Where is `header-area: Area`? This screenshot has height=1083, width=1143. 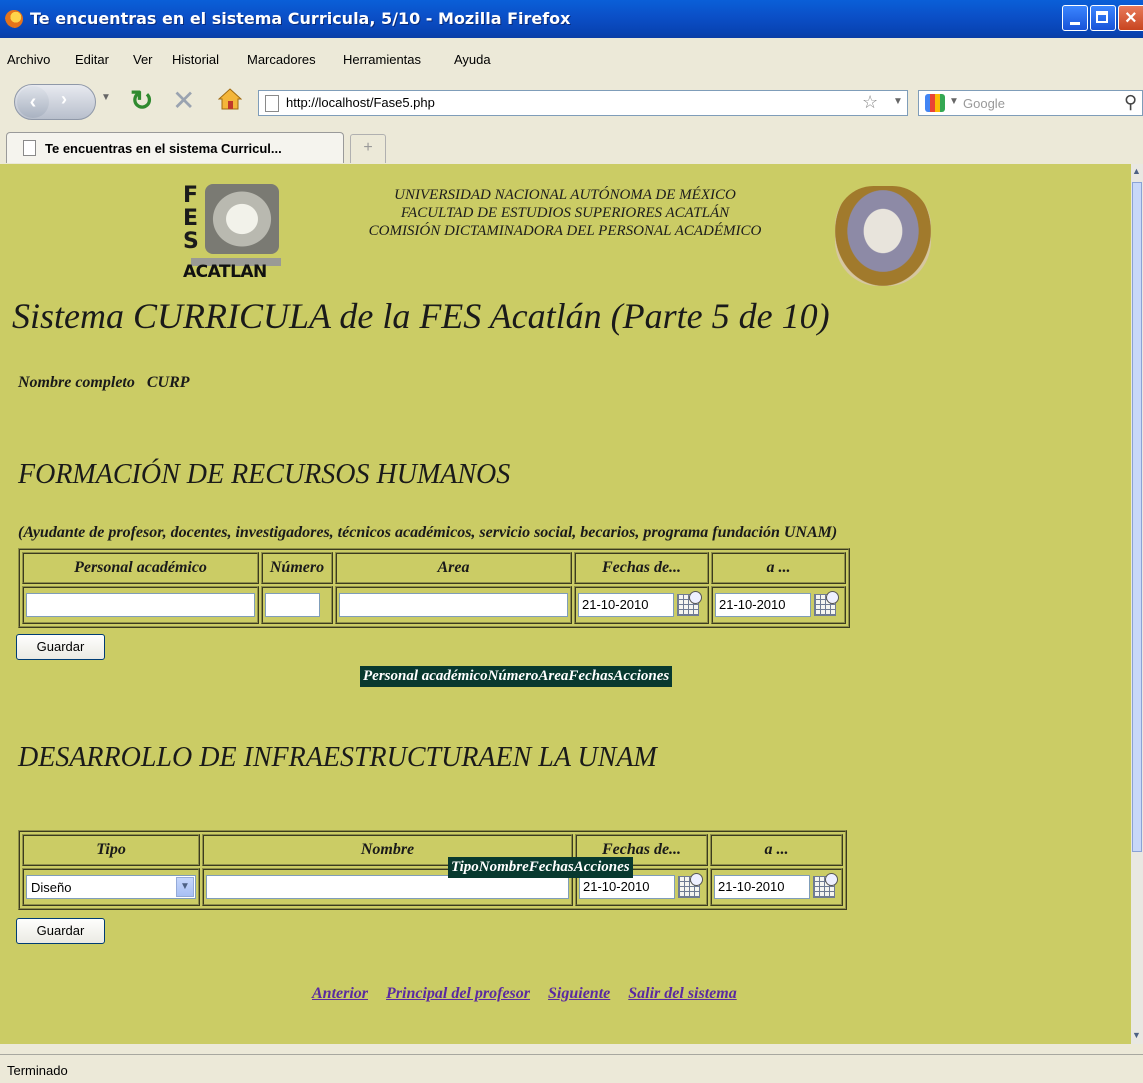
header-area: Area is located at coordinates (453, 568).